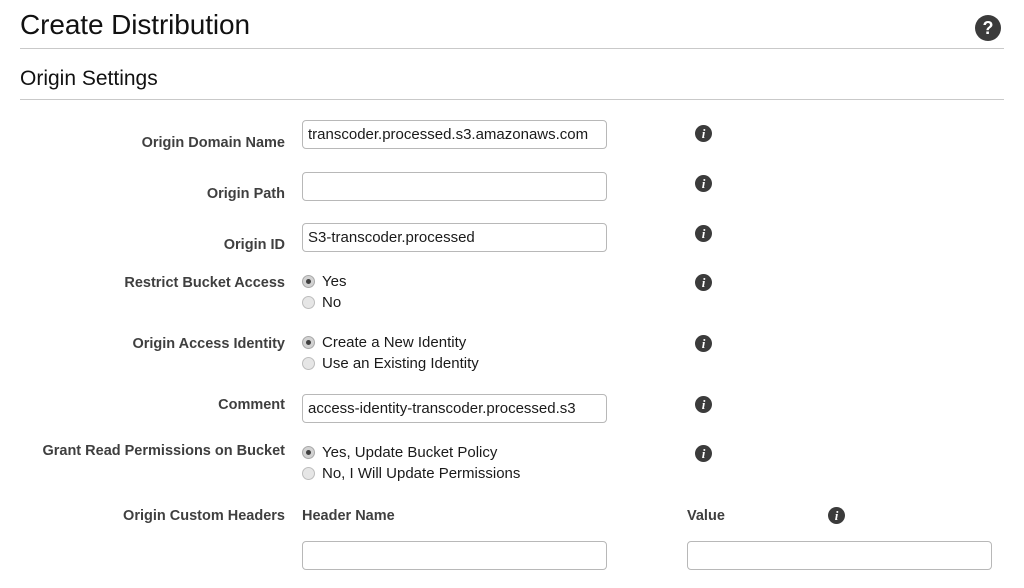 The width and height of the screenshot is (1024, 588). What do you see at coordinates (512, 99) in the screenshot?
I see `section-divider` at bounding box center [512, 99].